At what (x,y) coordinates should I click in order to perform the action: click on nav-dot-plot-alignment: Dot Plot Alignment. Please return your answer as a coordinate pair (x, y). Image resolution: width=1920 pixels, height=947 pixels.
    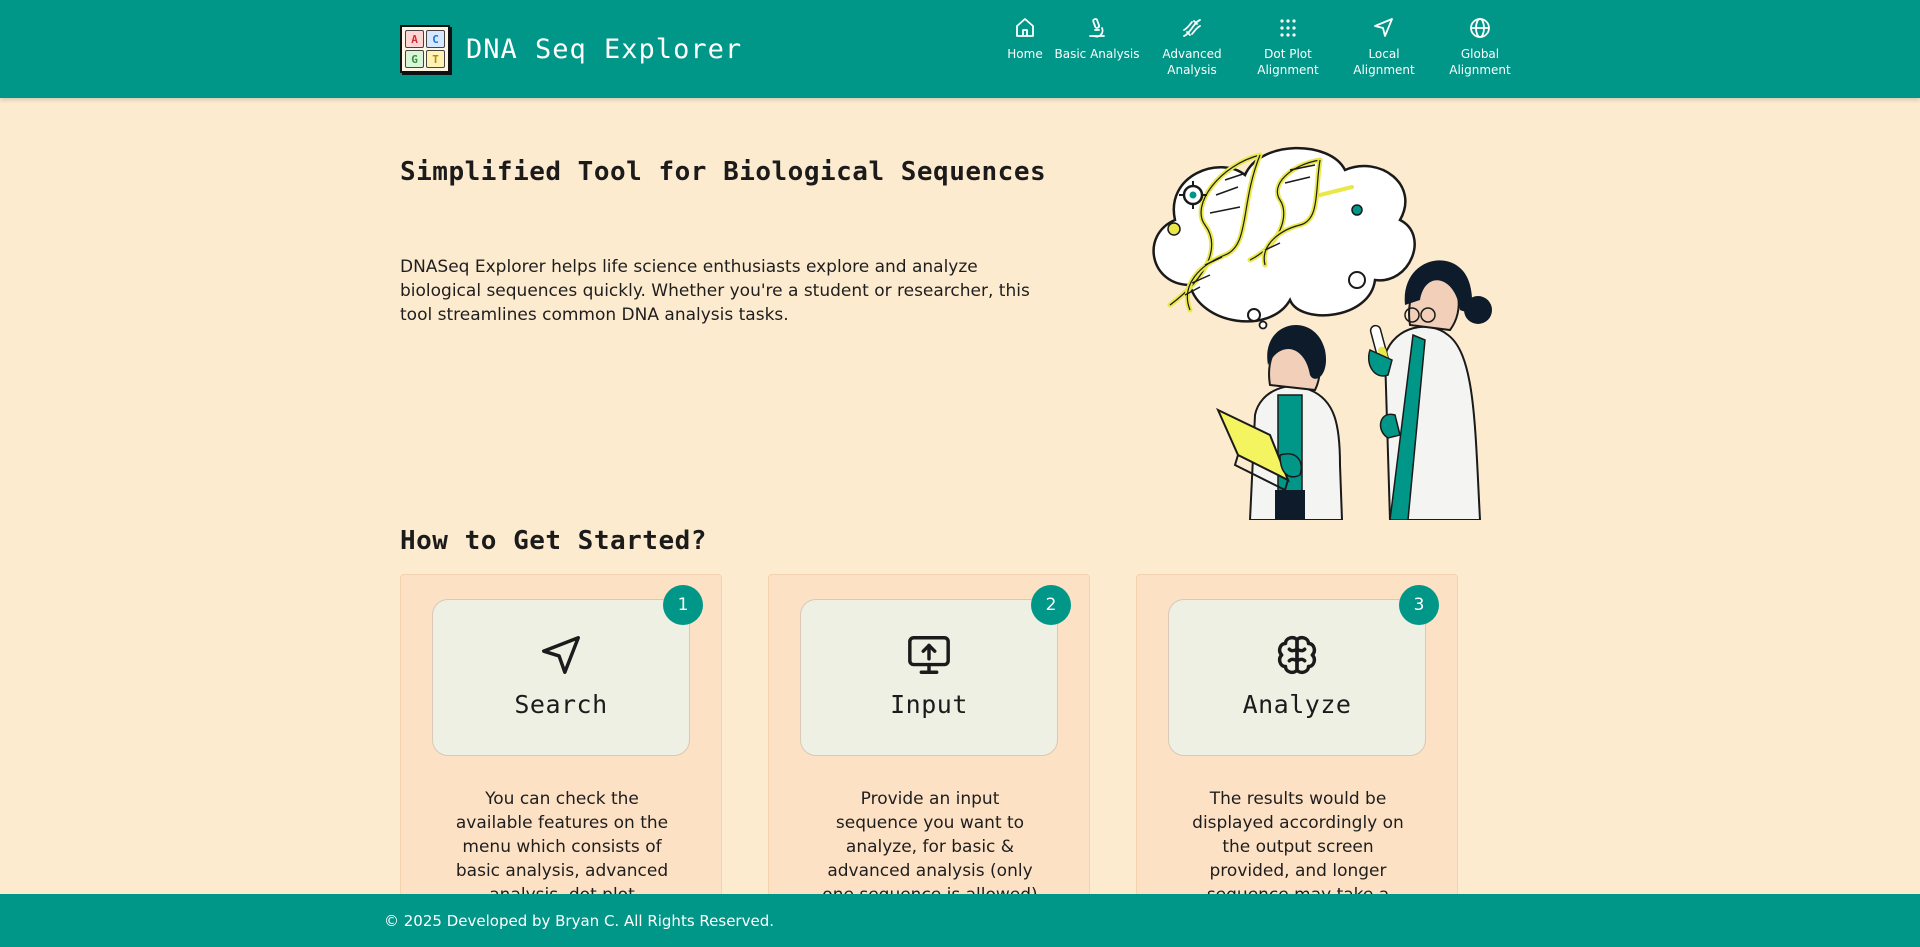
    Looking at the image, I should click on (1288, 47).